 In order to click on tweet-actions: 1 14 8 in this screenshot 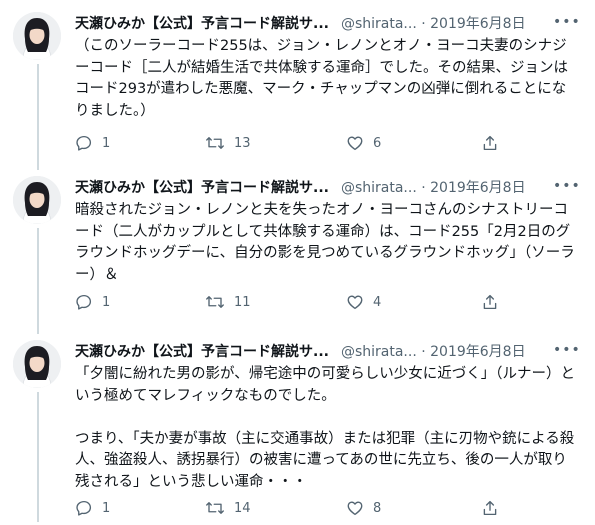, I will do `click(295, 508)`.